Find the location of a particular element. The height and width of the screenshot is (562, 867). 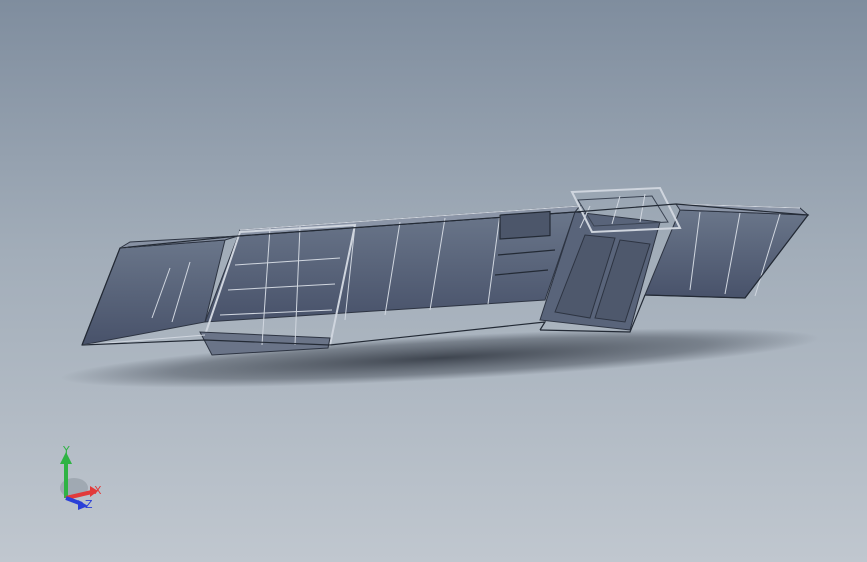

triad-x-label: X is located at coordinates (98, 490).